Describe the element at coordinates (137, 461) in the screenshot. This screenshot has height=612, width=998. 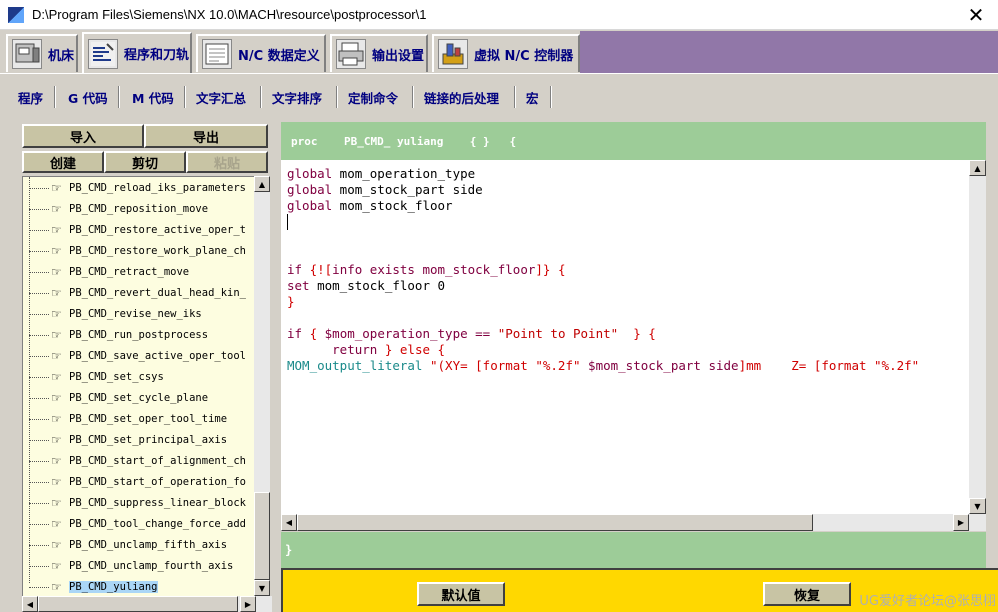
I see `tree-item: ☞ PB_CMD_start_of_alignment_ch` at that location.